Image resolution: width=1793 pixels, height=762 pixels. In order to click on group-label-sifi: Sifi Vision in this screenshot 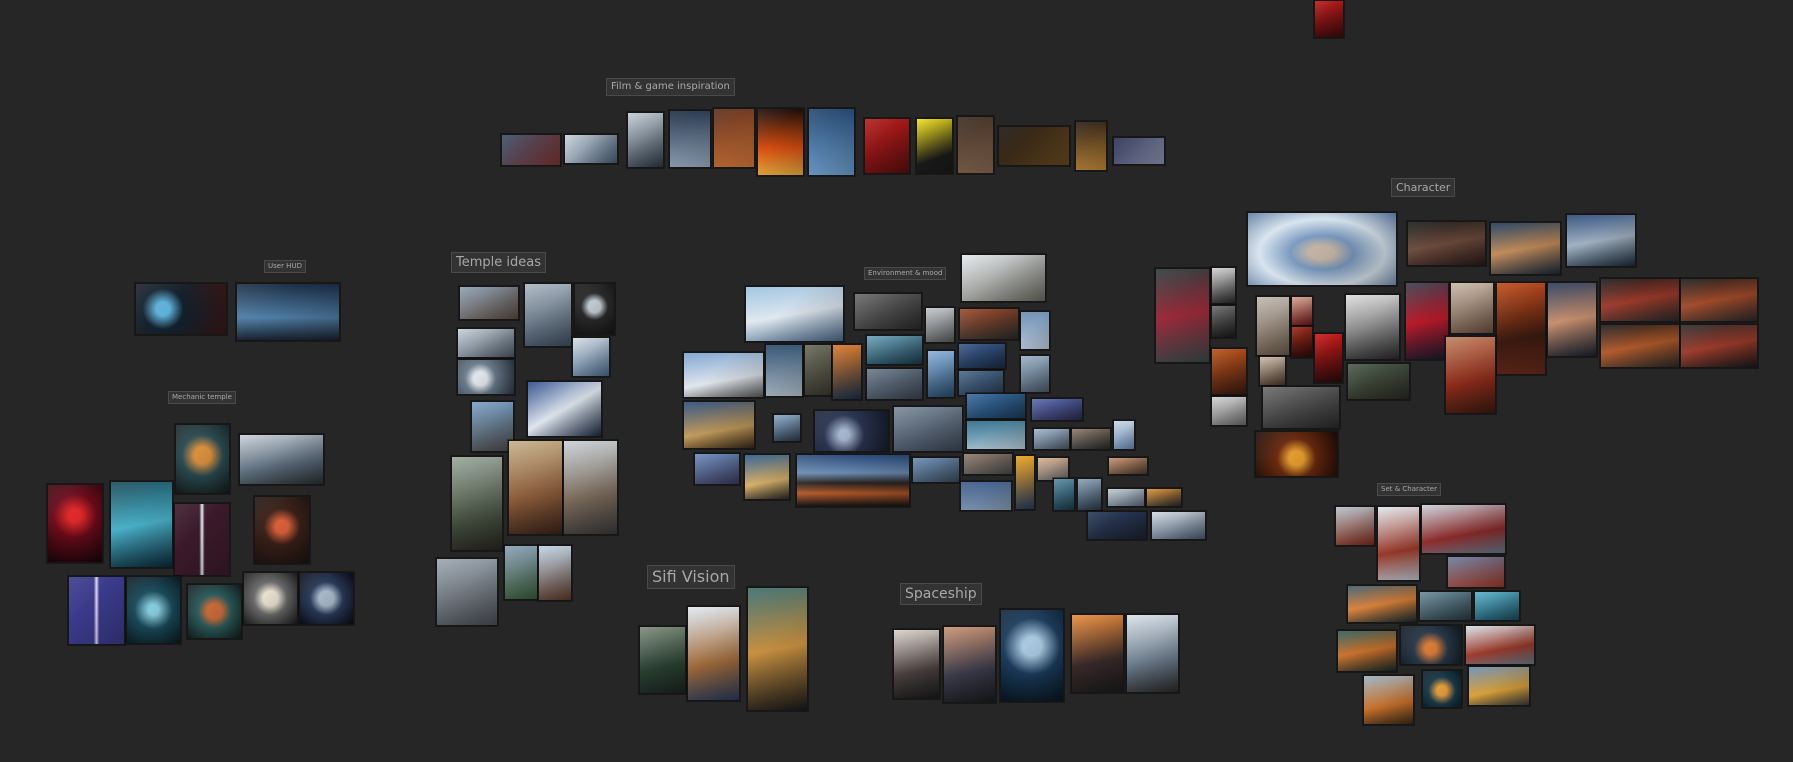, I will do `click(691, 577)`.